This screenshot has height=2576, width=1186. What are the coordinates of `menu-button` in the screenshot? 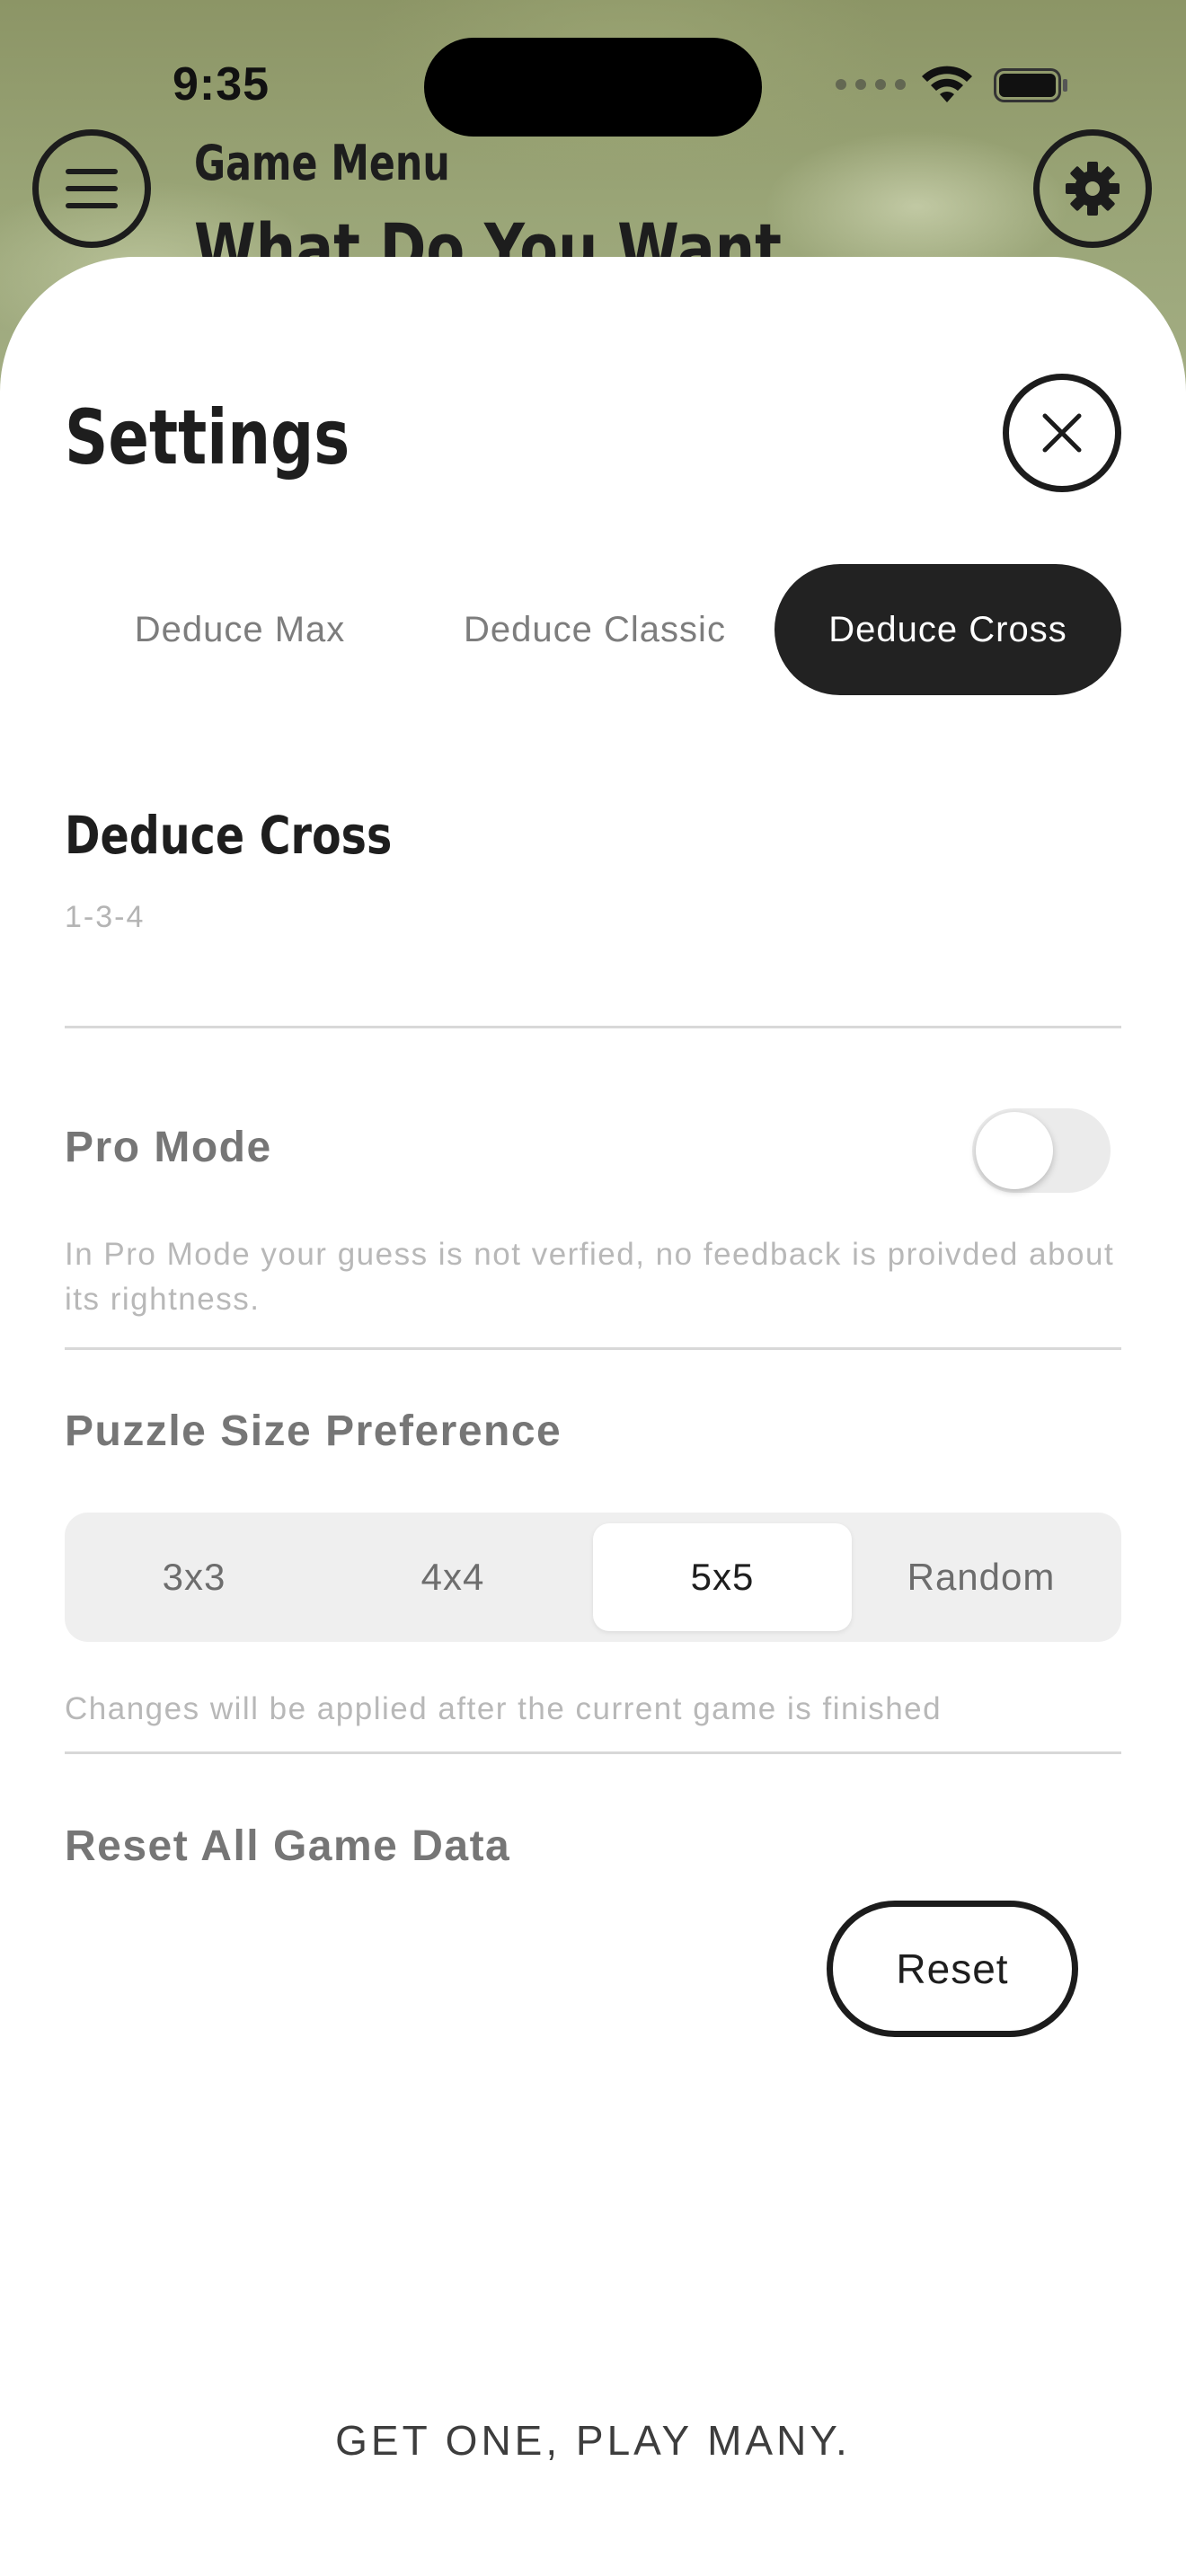 It's located at (91, 188).